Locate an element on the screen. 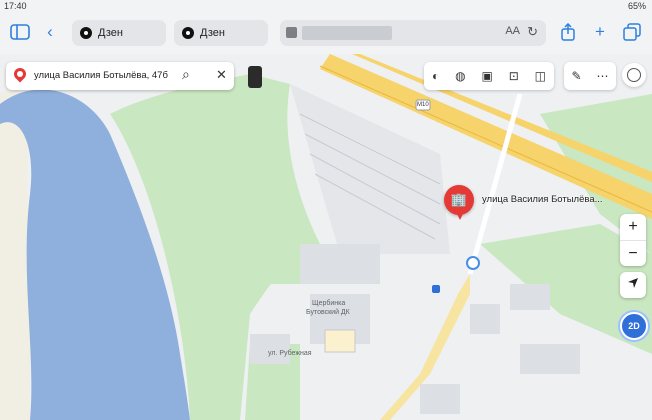 This screenshot has width=652, height=420. map-label: ул. Рубежная is located at coordinates (290, 353).